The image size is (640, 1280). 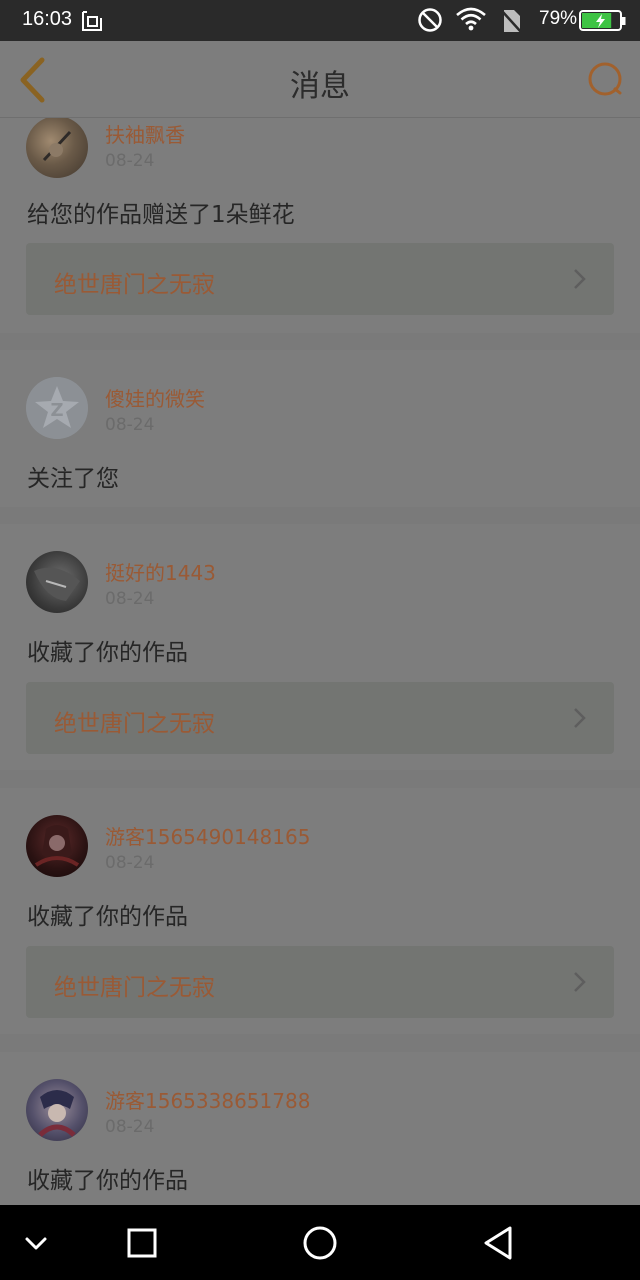 I want to click on image-notification-icon, so click(x=92, y=23).